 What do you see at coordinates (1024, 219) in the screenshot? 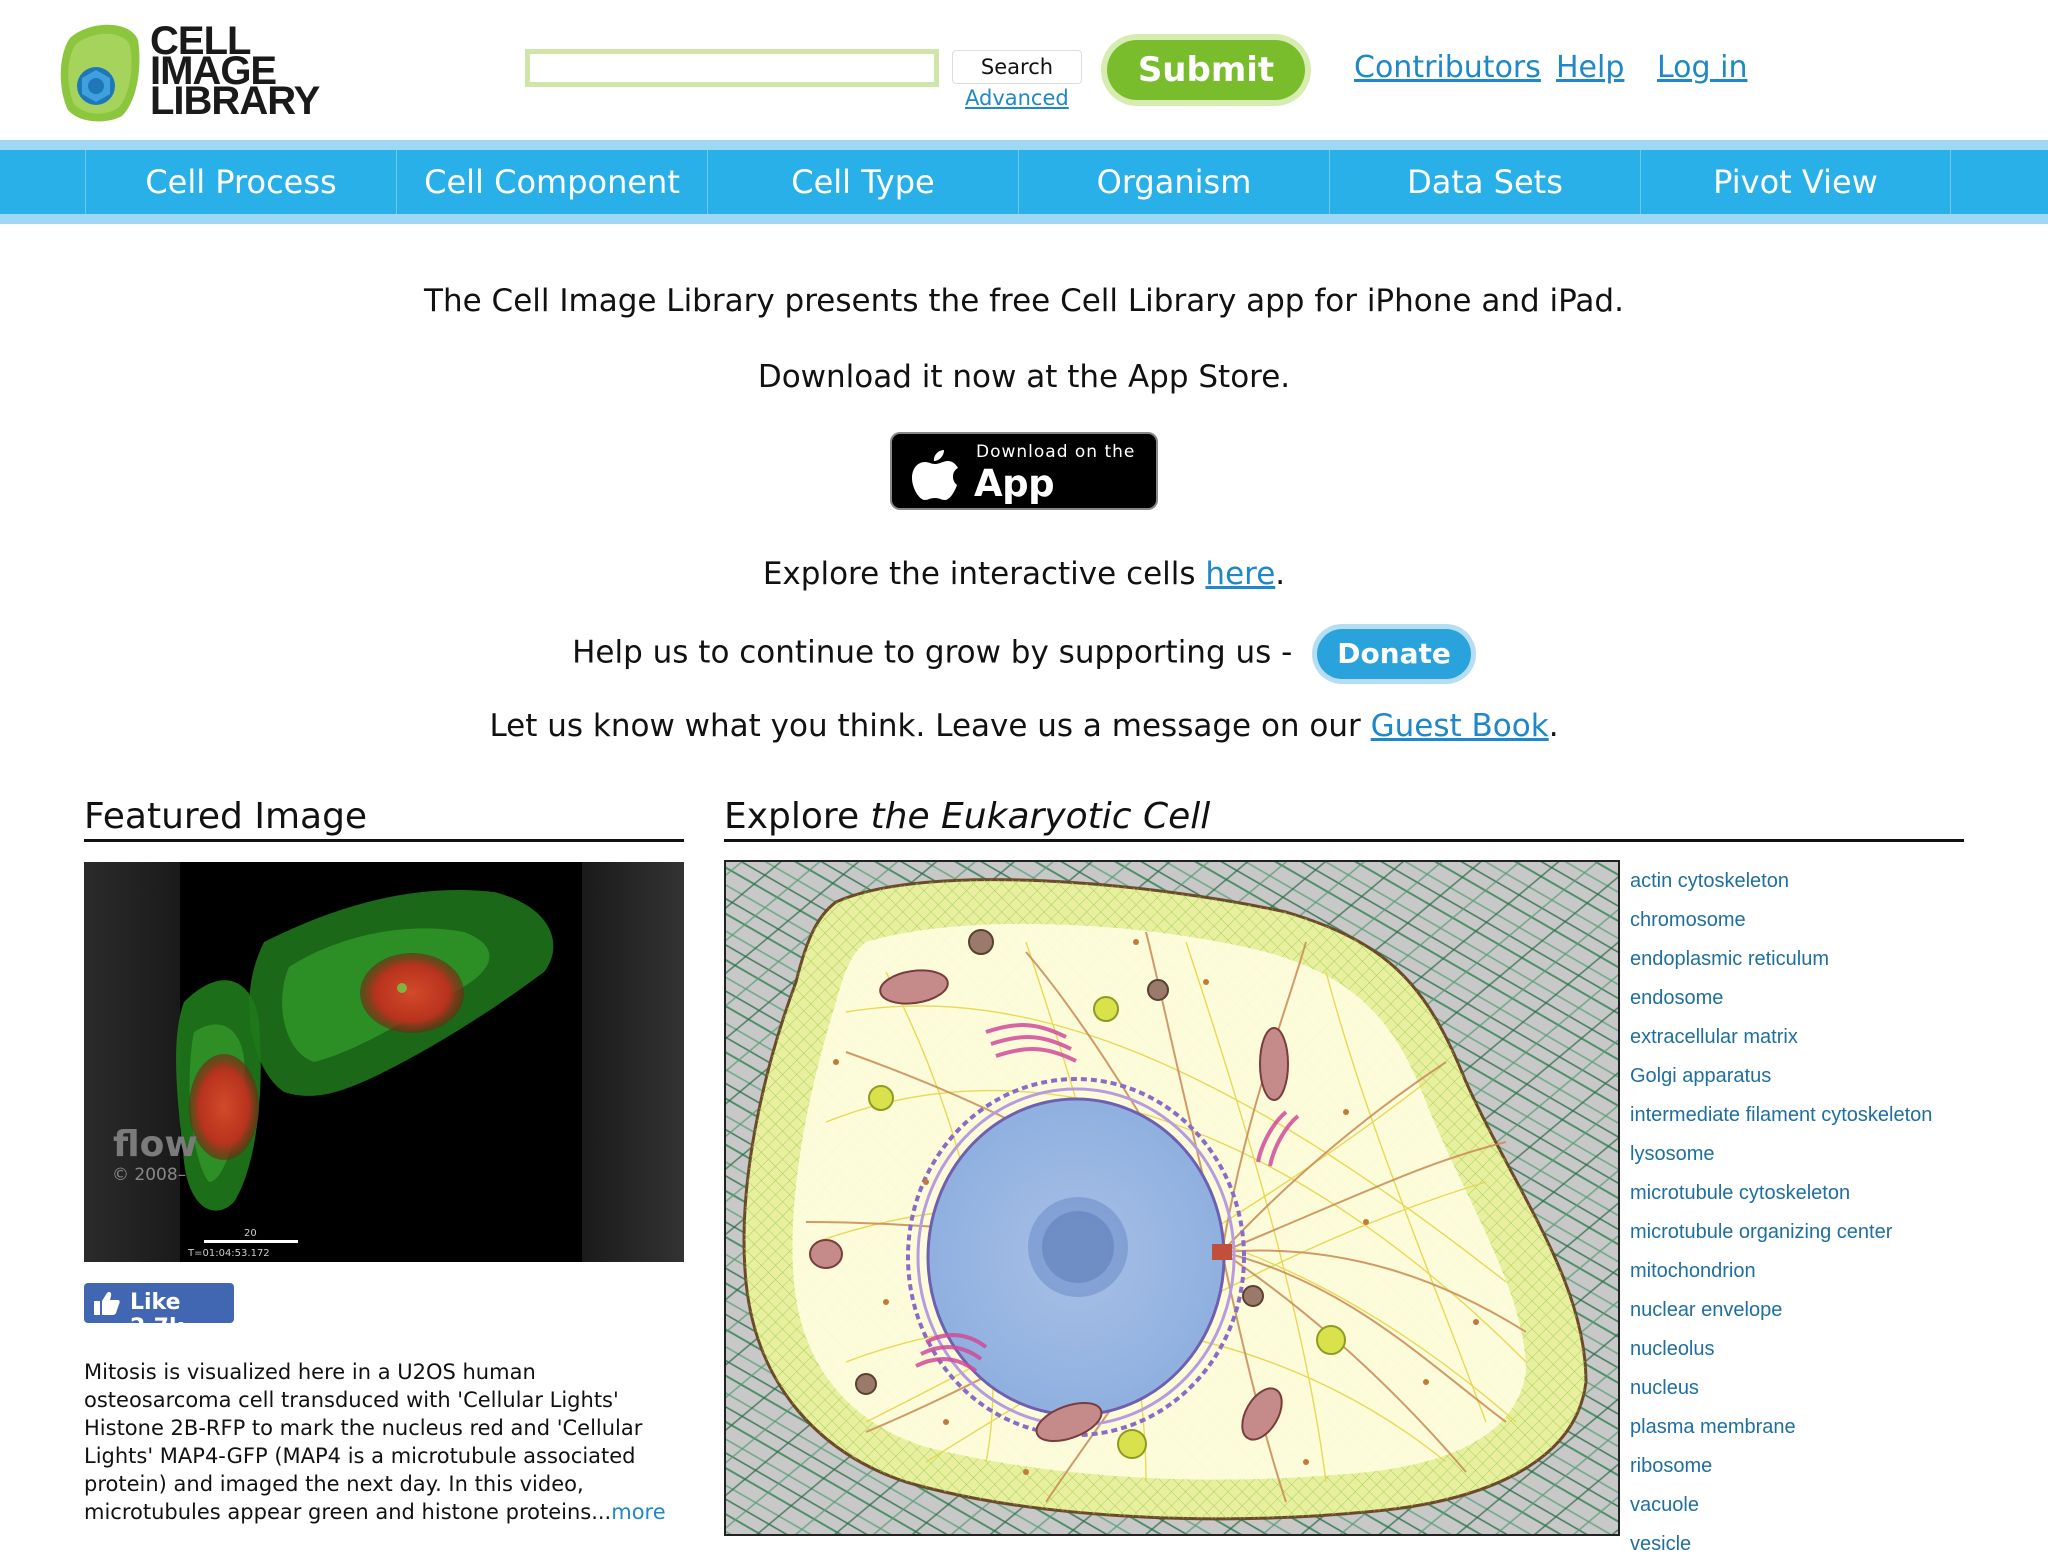
I see `nav-bottom-border` at bounding box center [1024, 219].